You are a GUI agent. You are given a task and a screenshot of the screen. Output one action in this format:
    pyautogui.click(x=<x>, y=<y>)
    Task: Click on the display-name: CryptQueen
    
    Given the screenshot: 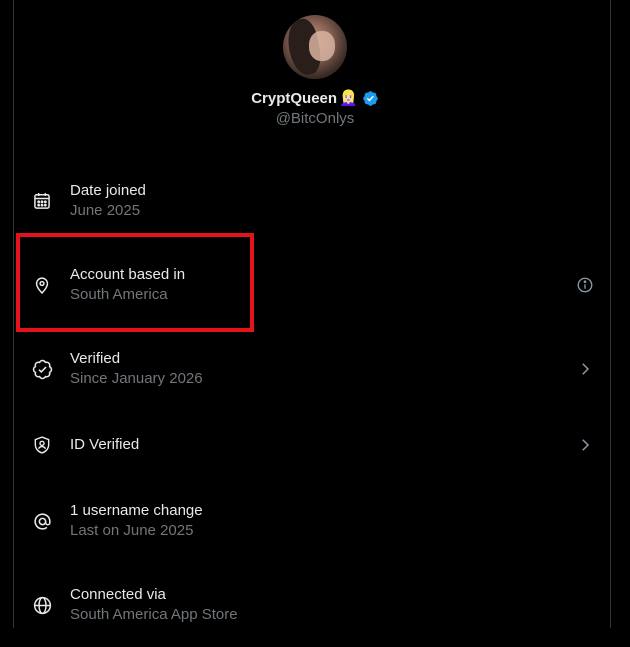 What is the action you would take?
    pyautogui.click(x=294, y=98)
    